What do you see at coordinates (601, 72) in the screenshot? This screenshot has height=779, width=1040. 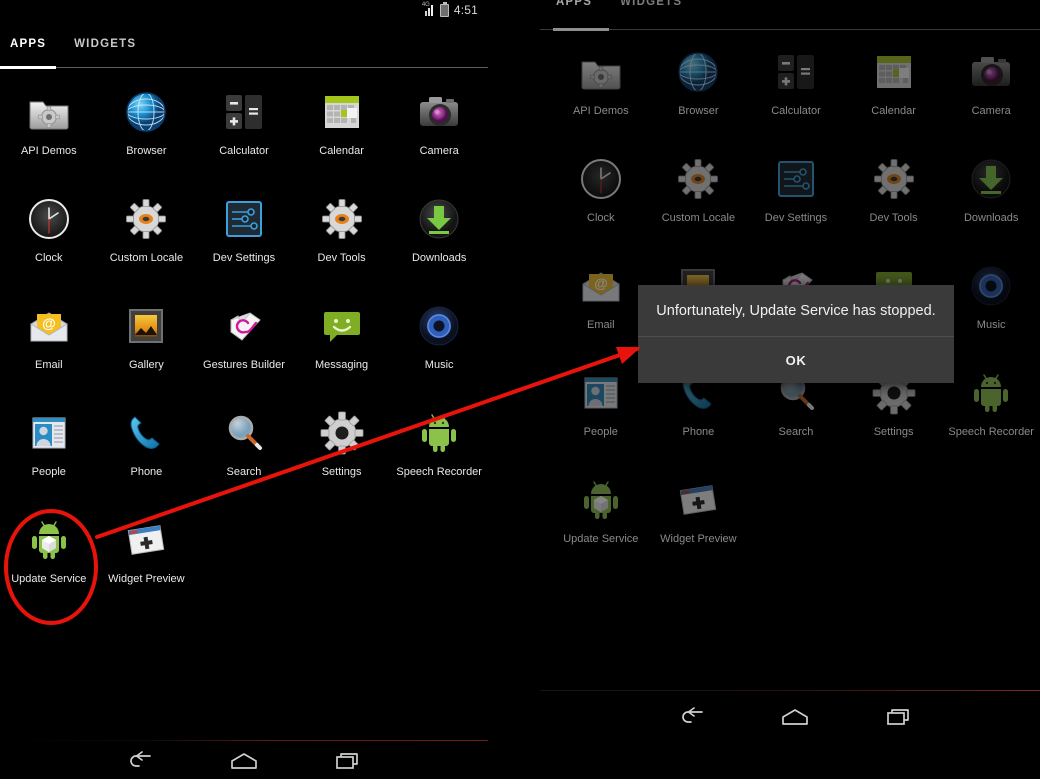 I see `folder-gear-icon` at bounding box center [601, 72].